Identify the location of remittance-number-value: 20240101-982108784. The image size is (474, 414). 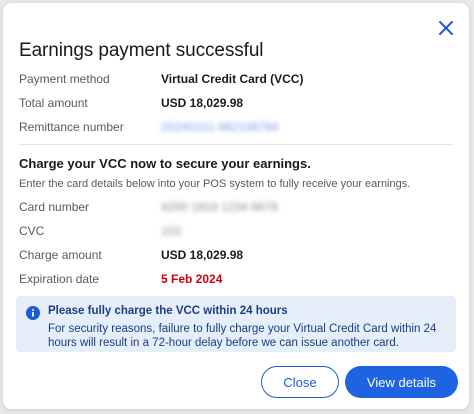
(219, 127).